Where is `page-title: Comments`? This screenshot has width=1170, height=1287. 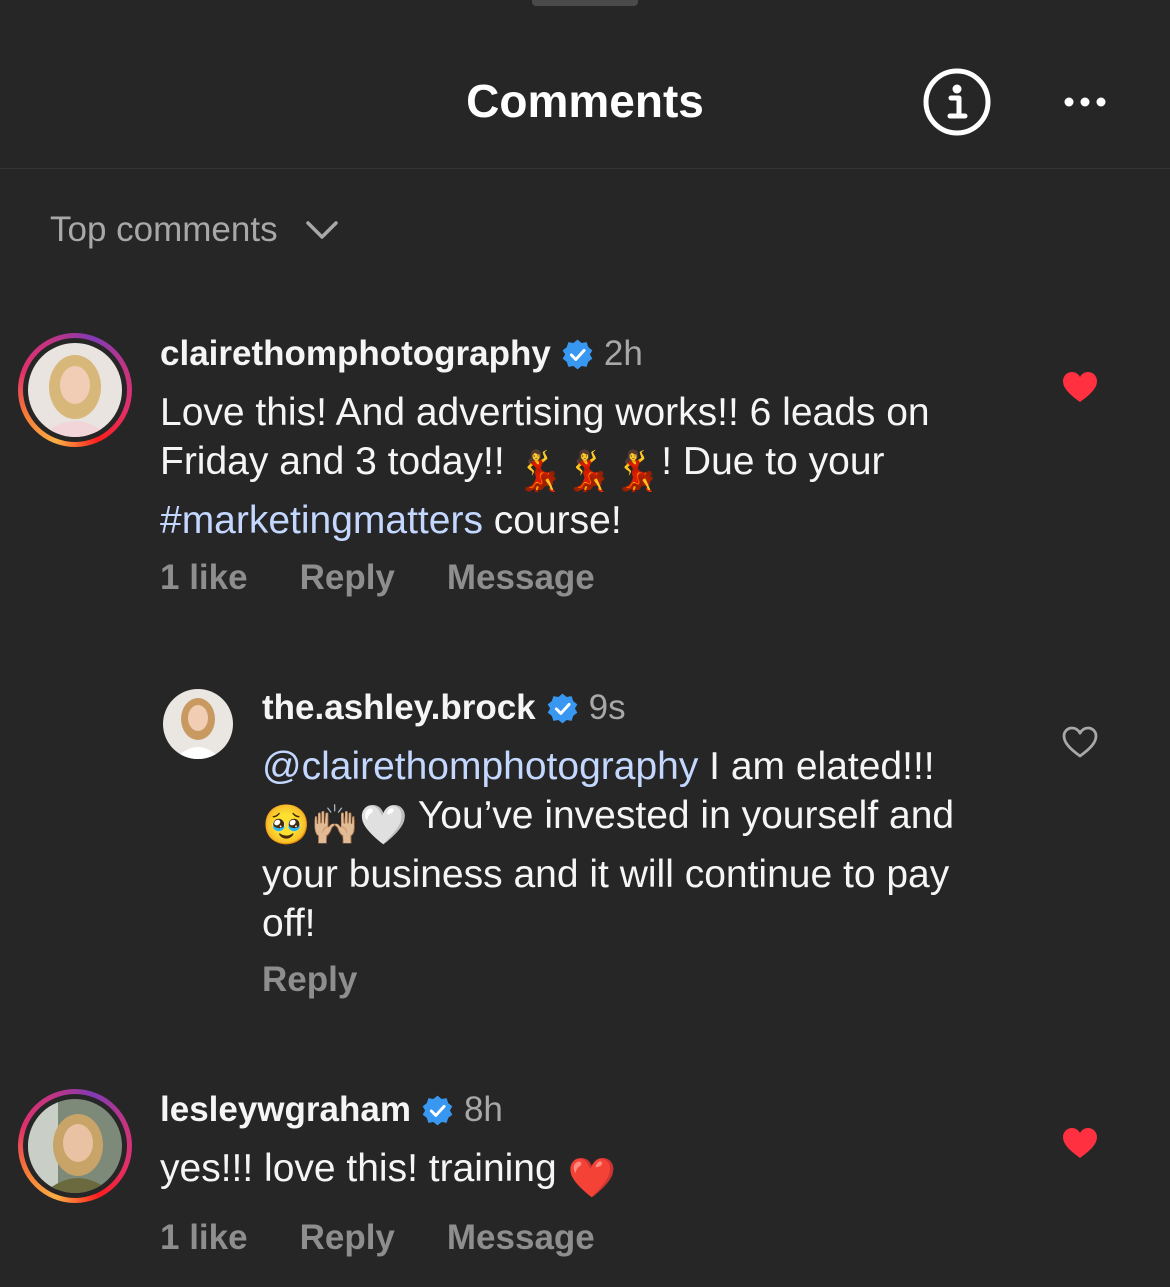 page-title: Comments is located at coordinates (585, 101).